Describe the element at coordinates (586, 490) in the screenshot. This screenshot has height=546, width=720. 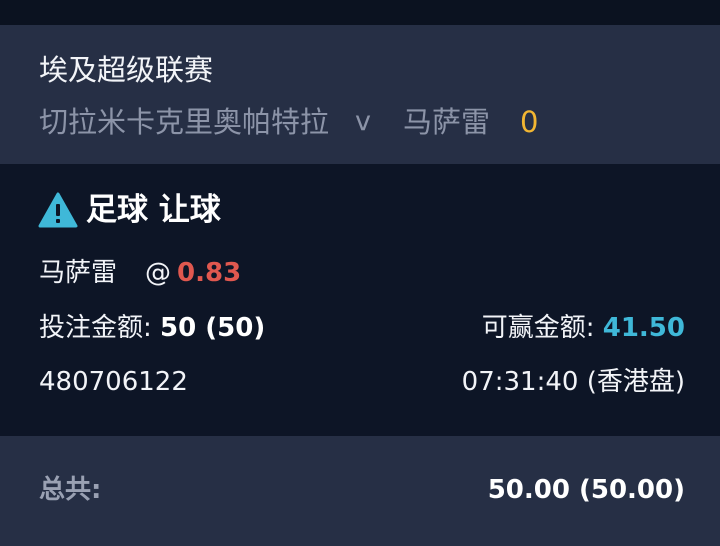
I see `total-value: 50.00 (50.00)` at that location.